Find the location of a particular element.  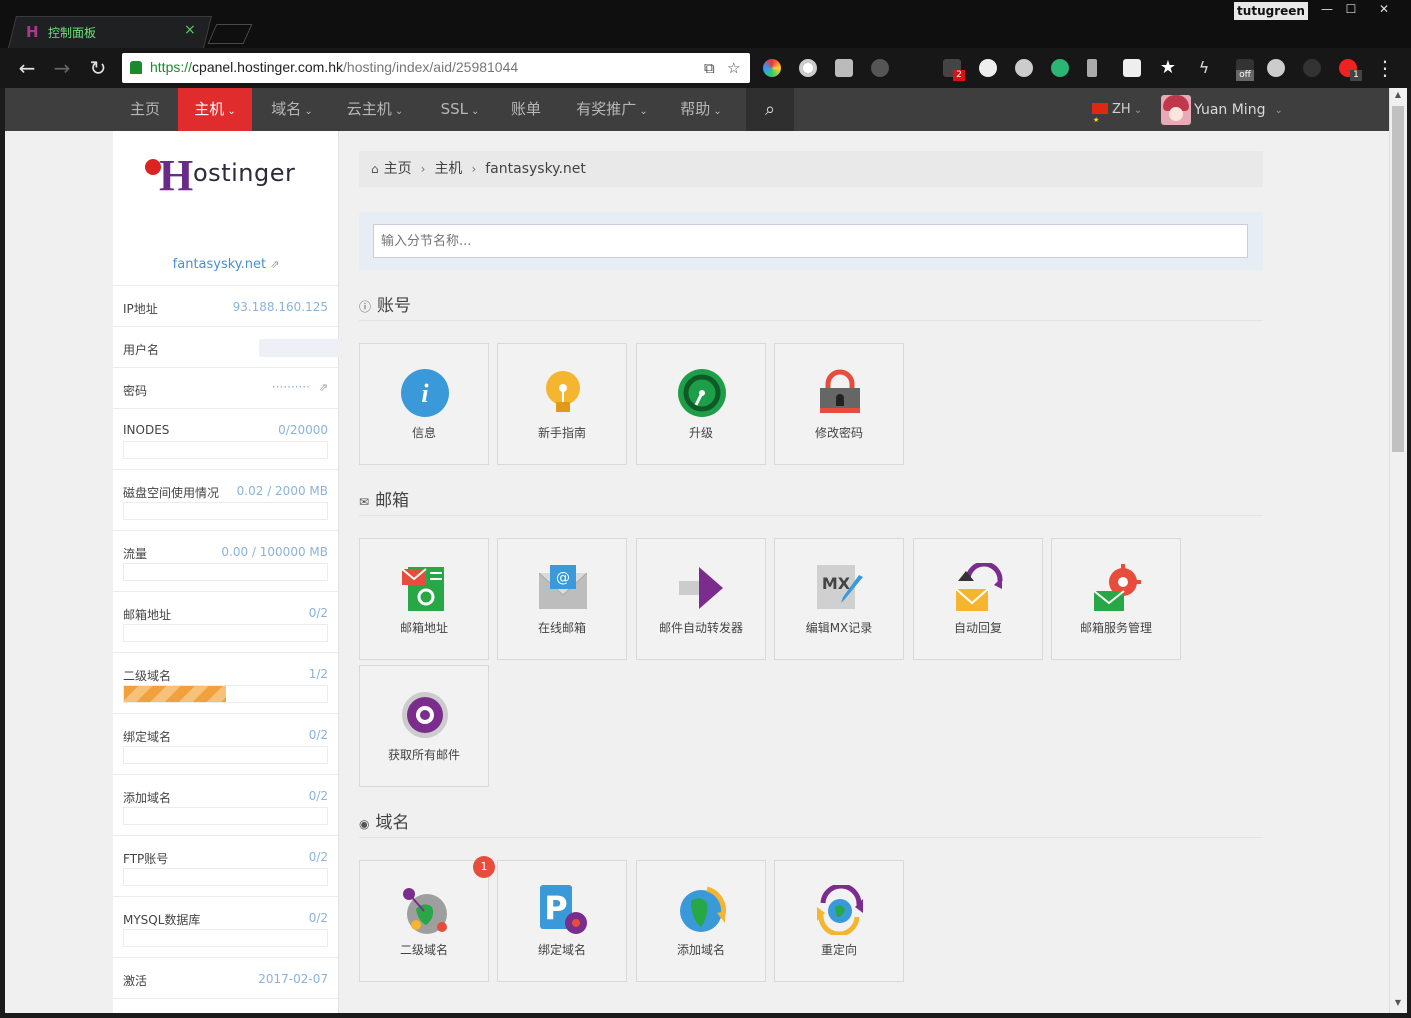

lightning-extension-icon: ϟ is located at coordinates (1204, 68).